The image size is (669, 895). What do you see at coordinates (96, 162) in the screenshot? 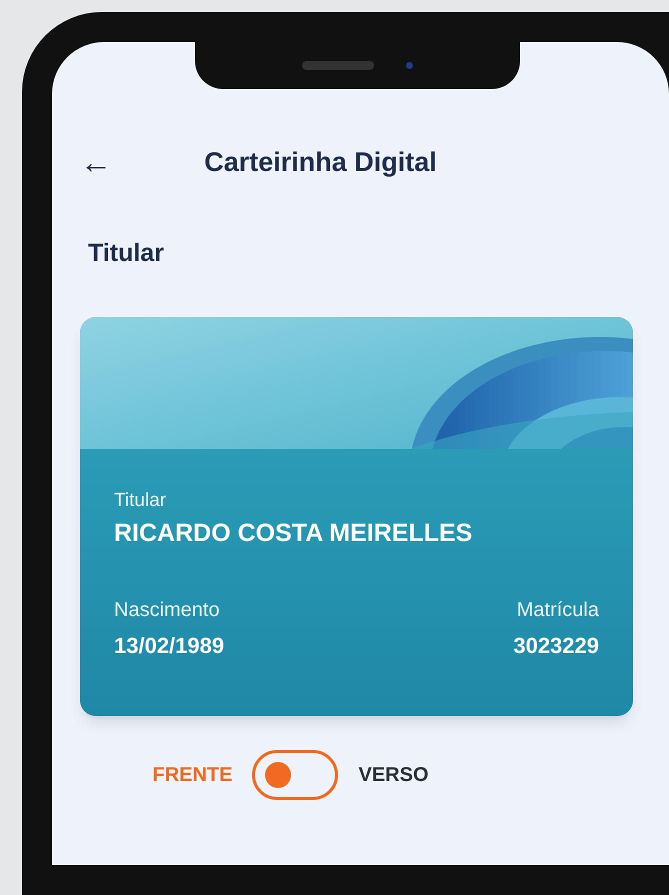
I see `back-button: ←` at bounding box center [96, 162].